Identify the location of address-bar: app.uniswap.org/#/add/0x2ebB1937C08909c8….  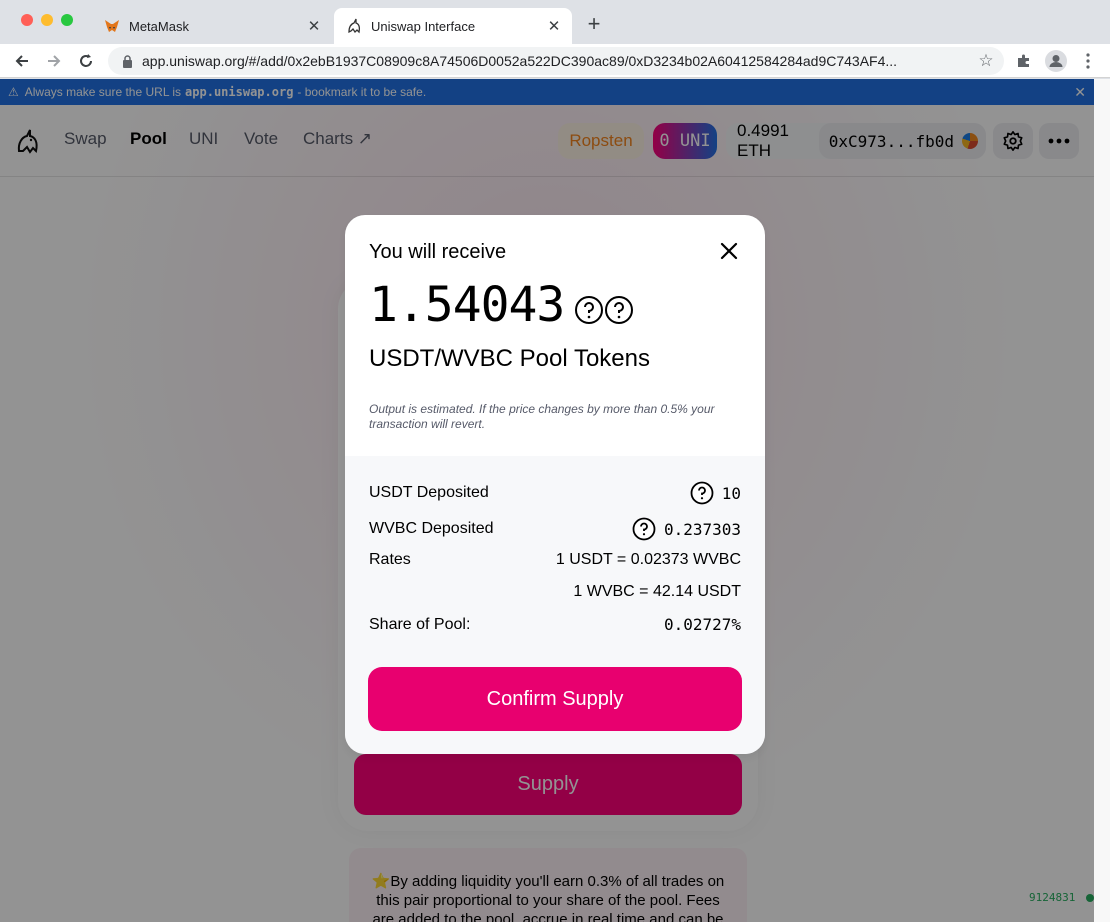
(556, 61).